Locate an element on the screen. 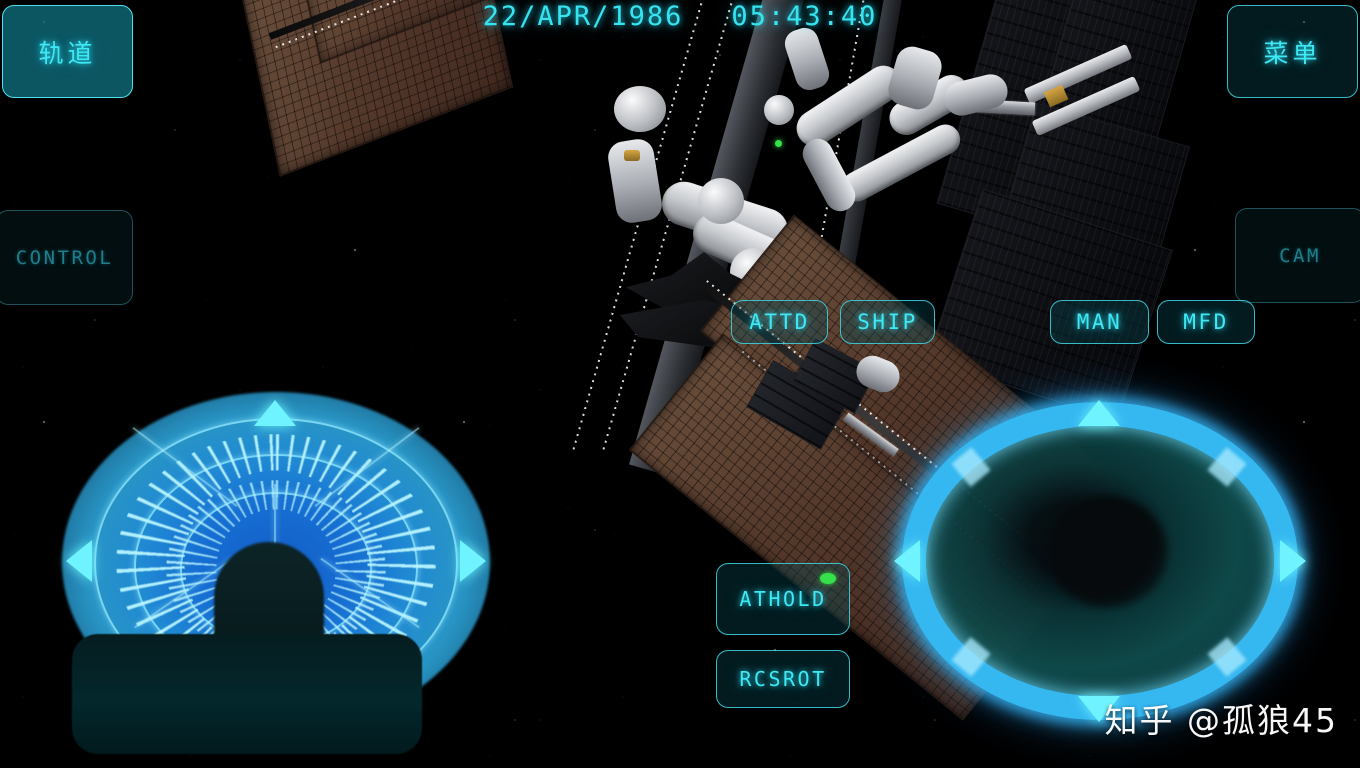 The height and width of the screenshot is (768, 1360). man-button-label: MAN is located at coordinates (1099, 322).